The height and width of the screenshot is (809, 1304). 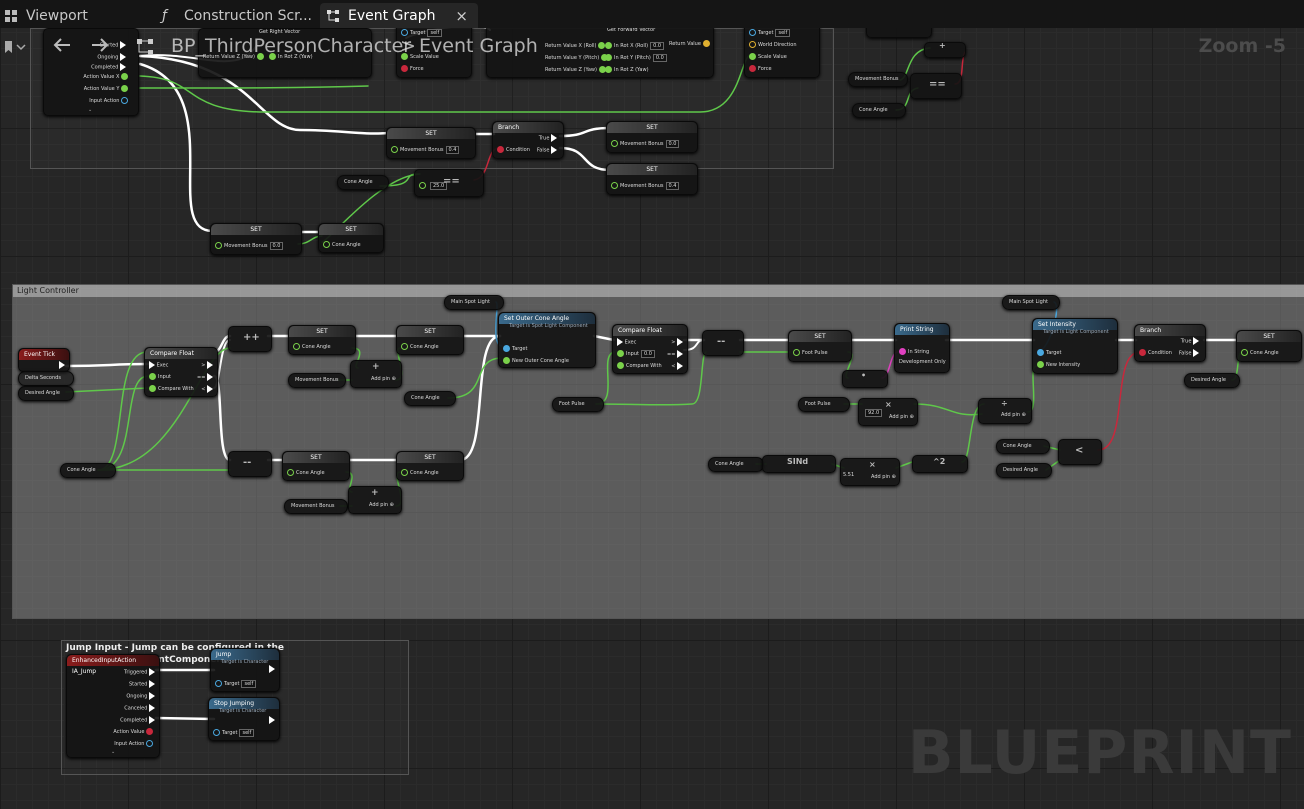 What do you see at coordinates (420, 346) in the screenshot?
I see `pin-cone-angle-lc-2: Cone Angle` at bounding box center [420, 346].